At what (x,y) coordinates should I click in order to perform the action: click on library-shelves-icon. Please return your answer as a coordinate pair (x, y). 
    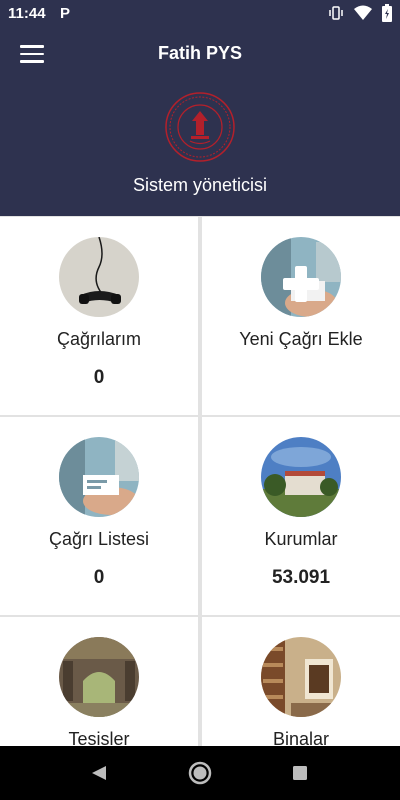
    Looking at the image, I should click on (301, 677).